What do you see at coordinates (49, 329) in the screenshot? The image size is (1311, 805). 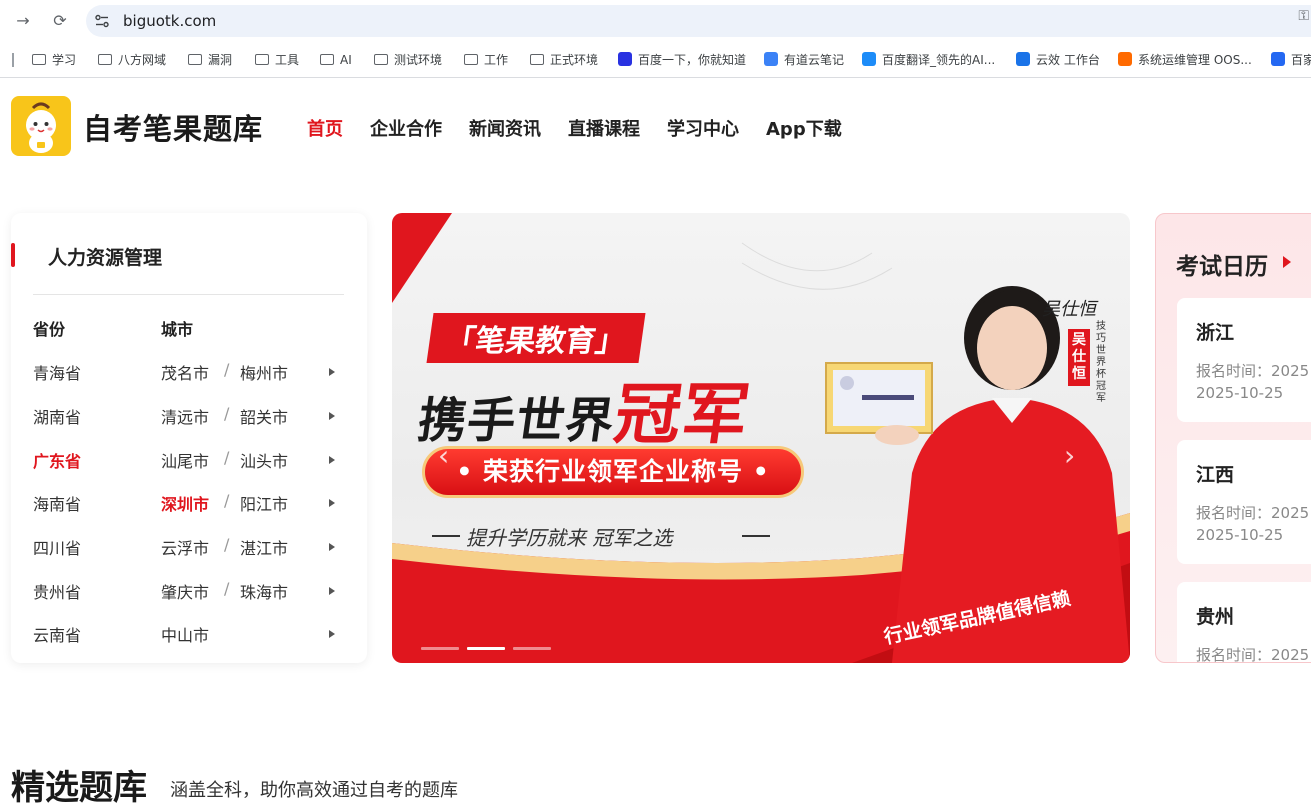 I see `province-header: 省份` at bounding box center [49, 329].